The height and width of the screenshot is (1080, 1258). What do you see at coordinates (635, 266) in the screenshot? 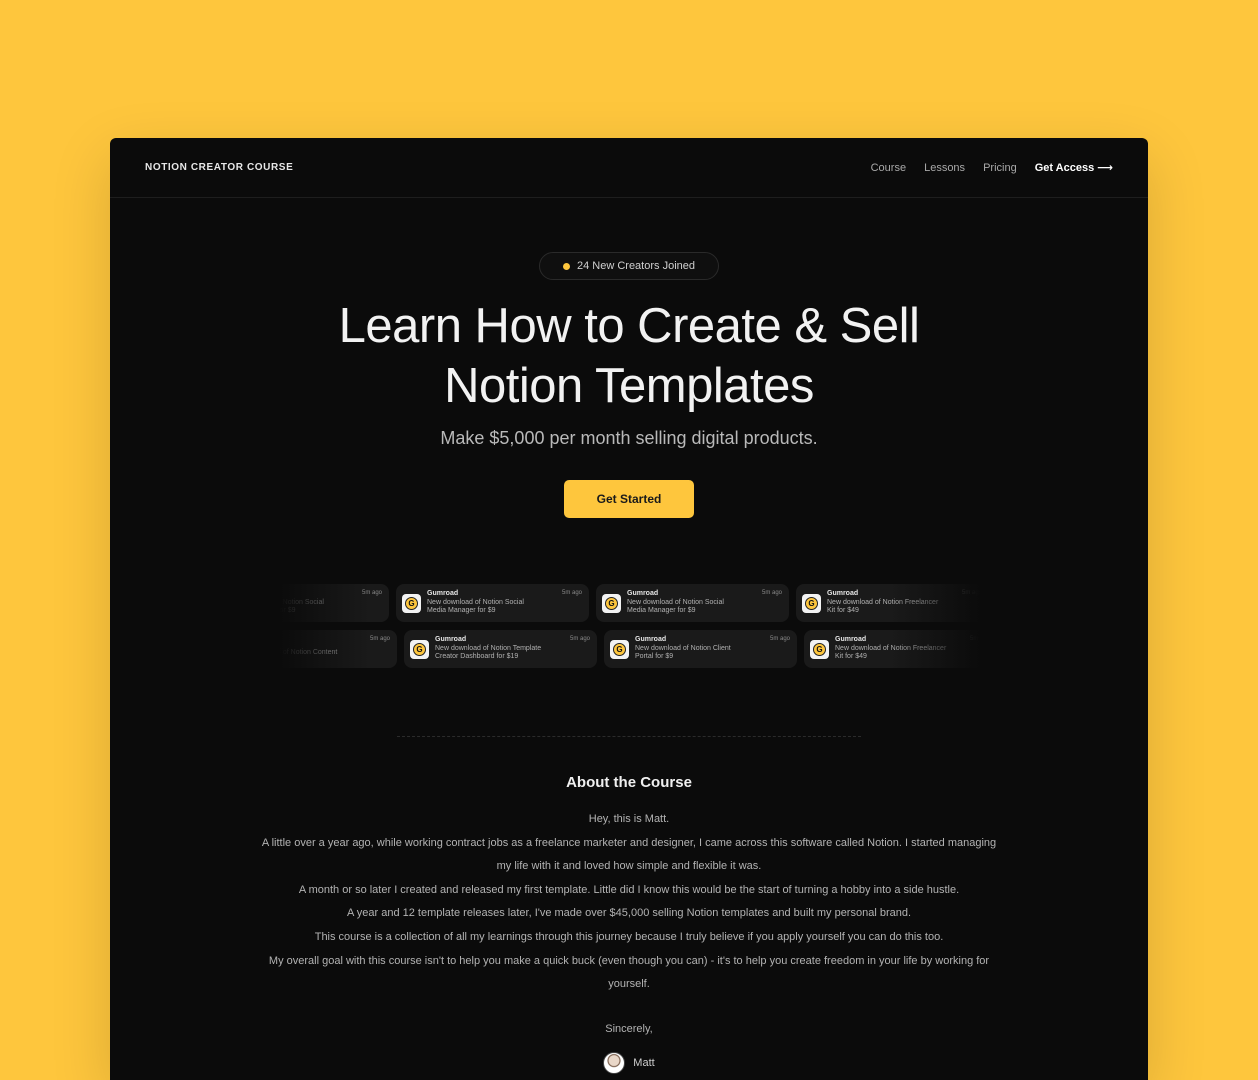
I see `badge-text: 24 New Creators Joined` at bounding box center [635, 266].